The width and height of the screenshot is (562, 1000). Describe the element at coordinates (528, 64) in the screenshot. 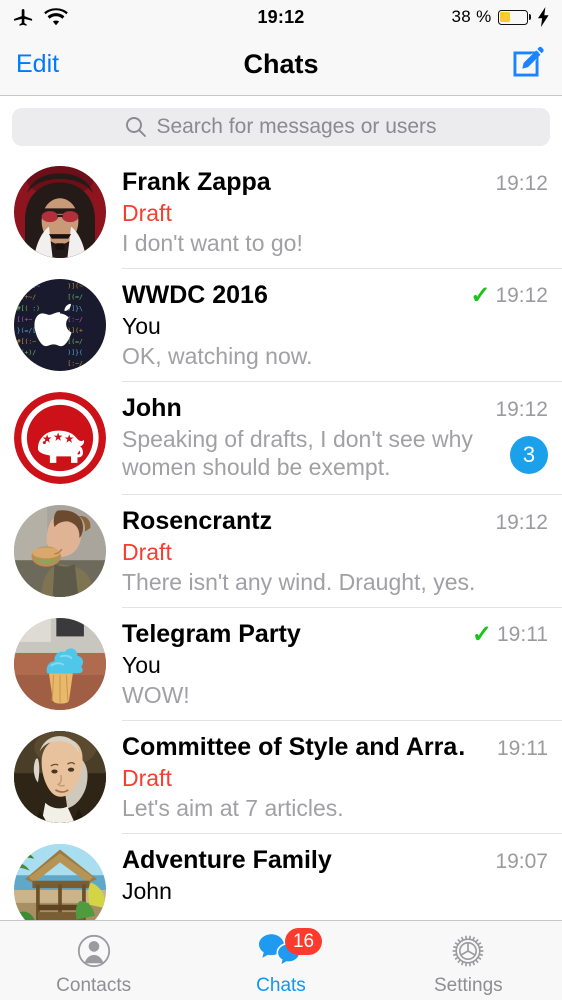

I see `compose-icon` at that location.